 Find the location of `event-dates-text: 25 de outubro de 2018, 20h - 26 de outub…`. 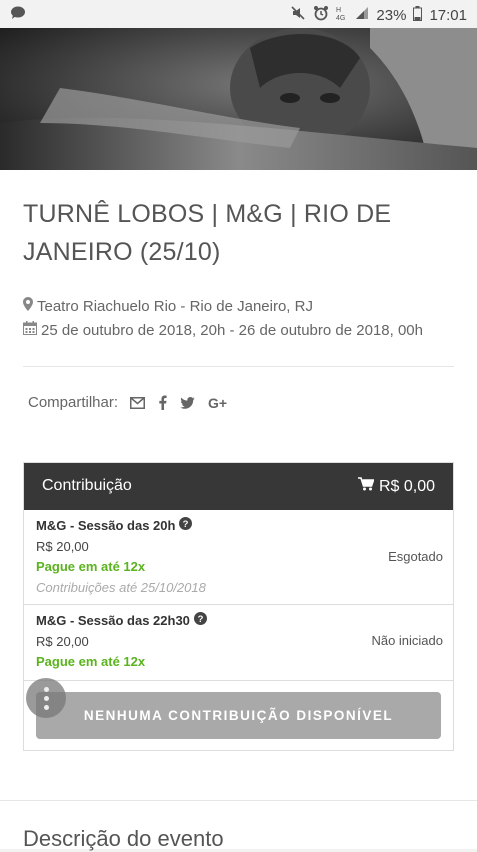

event-dates-text: 25 de outubro de 2018, 20h - 26 de outub… is located at coordinates (232, 330).